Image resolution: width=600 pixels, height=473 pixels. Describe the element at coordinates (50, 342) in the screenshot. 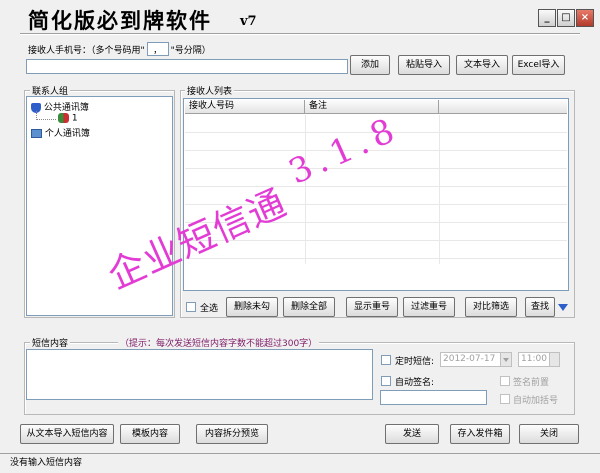

I see `sms-group-title: 短信内容` at that location.